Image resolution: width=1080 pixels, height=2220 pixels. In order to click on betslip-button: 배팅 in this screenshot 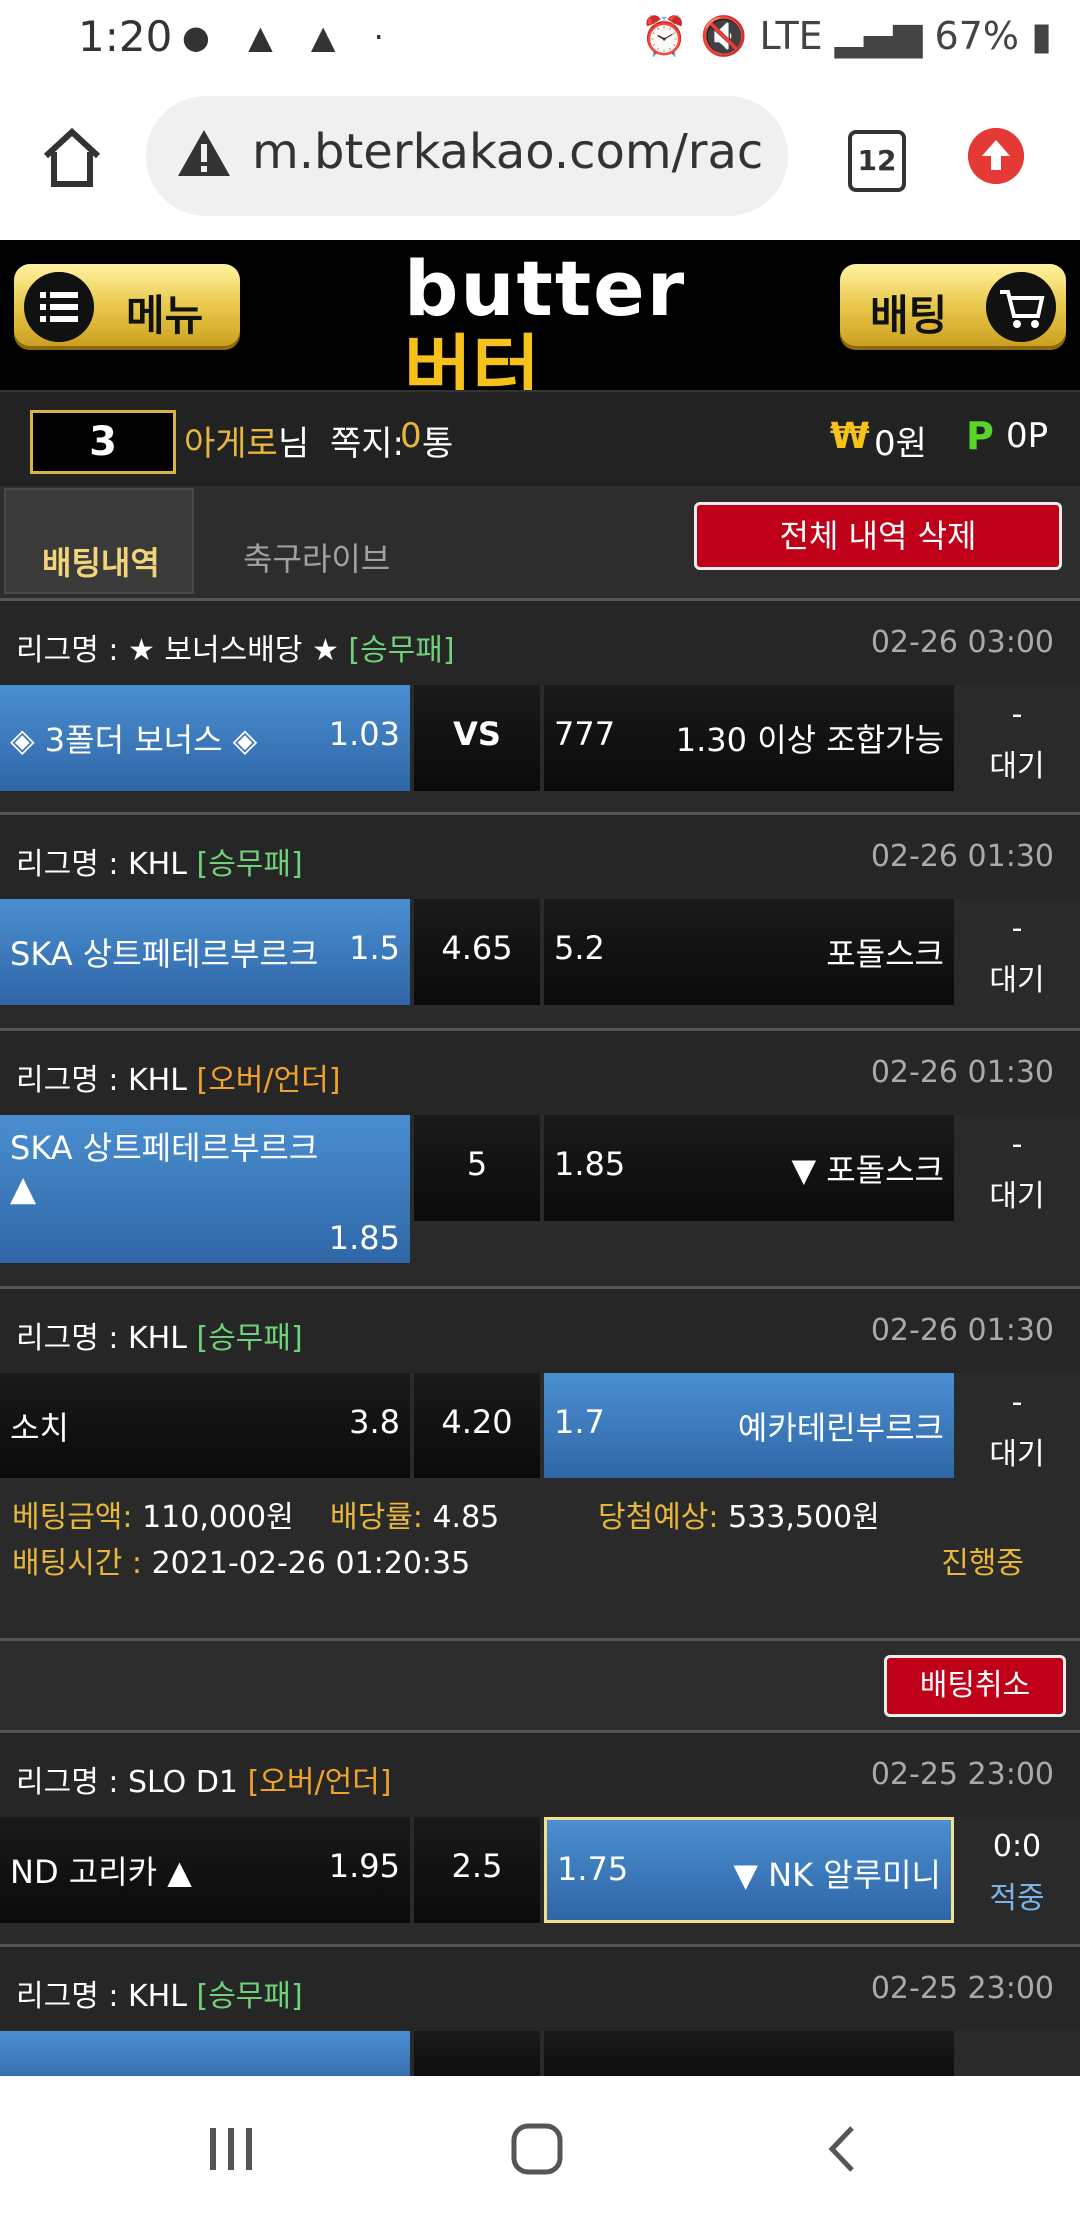, I will do `click(953, 307)`.